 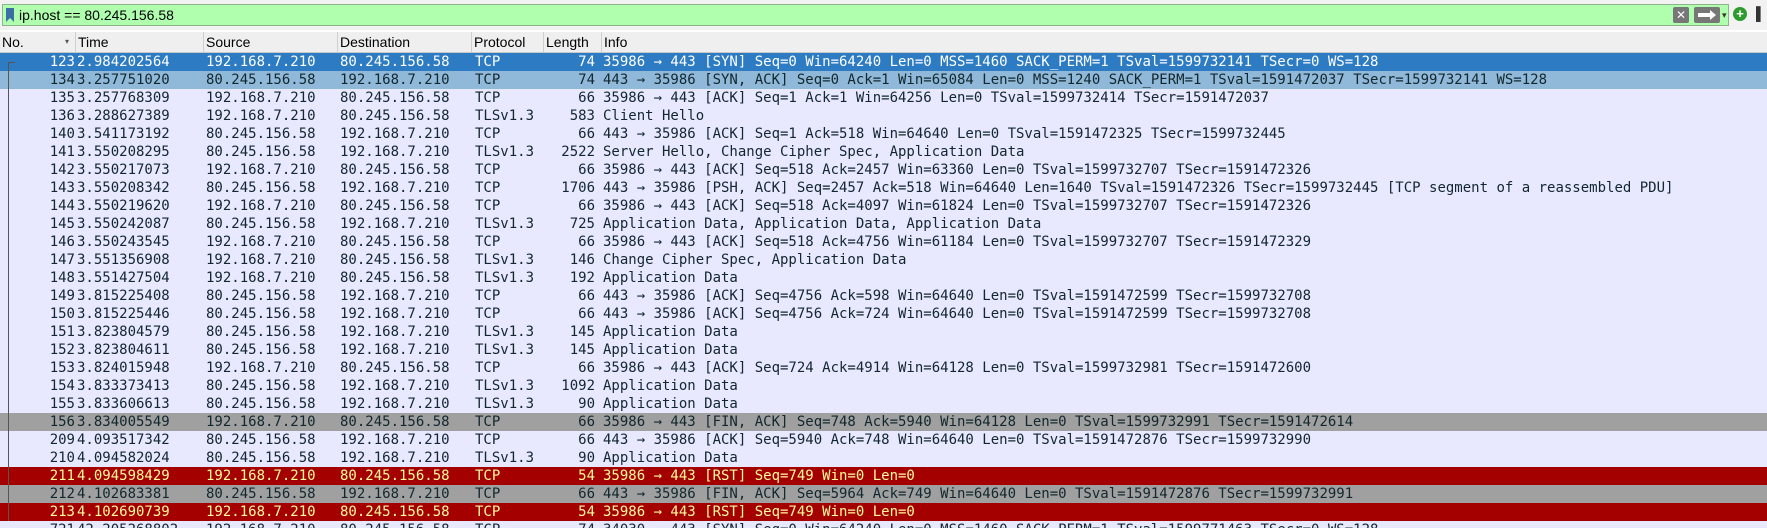 What do you see at coordinates (405, 42) in the screenshot?
I see `column-header-destination: Destination` at bounding box center [405, 42].